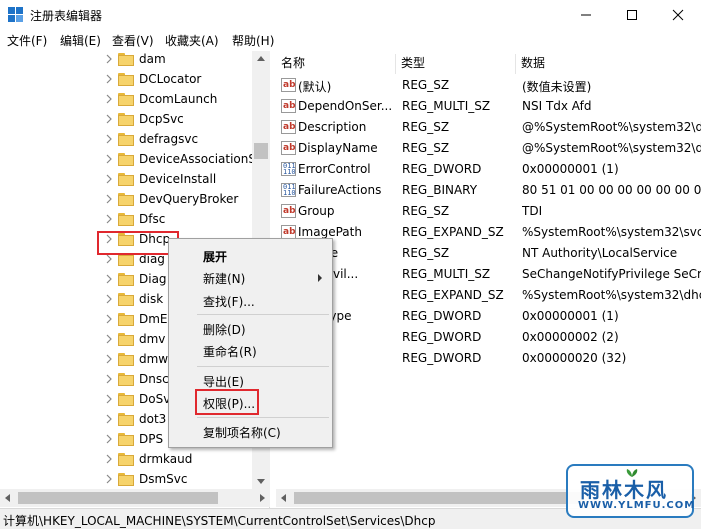 The image size is (701, 529). Describe the element at coordinates (224, 329) in the screenshot. I see `context-menu-item: 删除(D)` at that location.